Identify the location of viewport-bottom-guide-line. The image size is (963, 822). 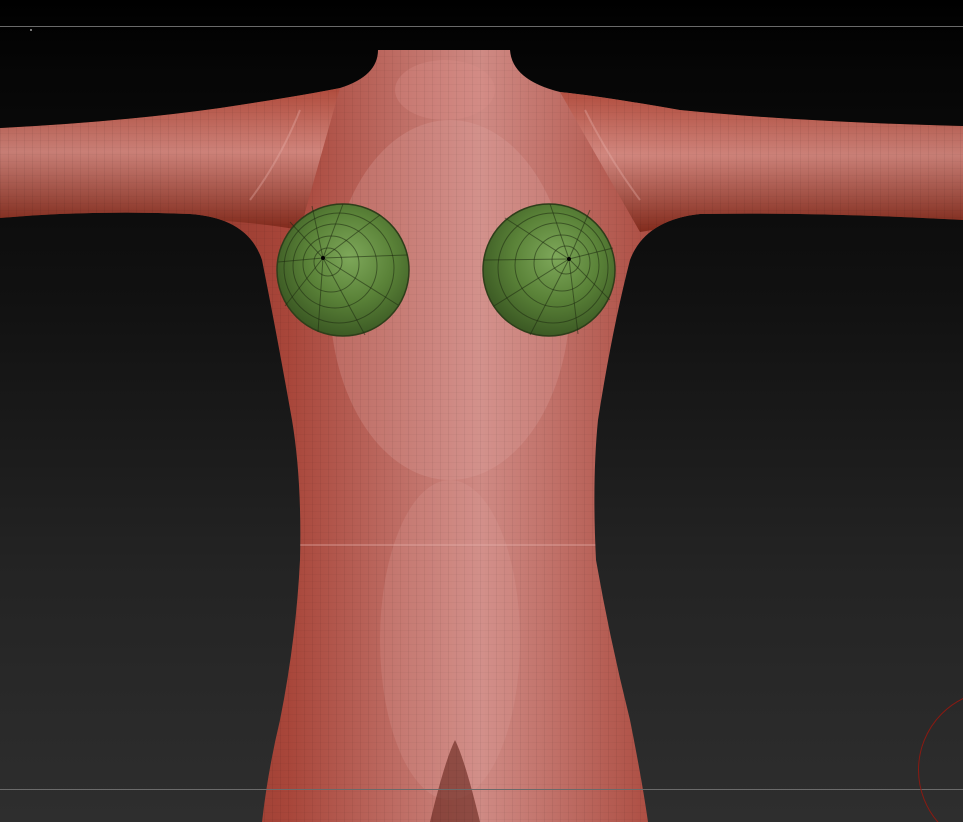
(481, 789).